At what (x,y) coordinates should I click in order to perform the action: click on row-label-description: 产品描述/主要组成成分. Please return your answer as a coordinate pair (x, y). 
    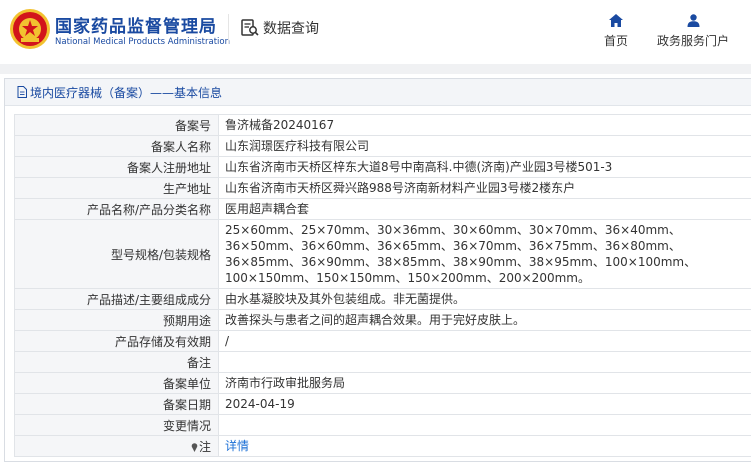
    Looking at the image, I should click on (116, 299).